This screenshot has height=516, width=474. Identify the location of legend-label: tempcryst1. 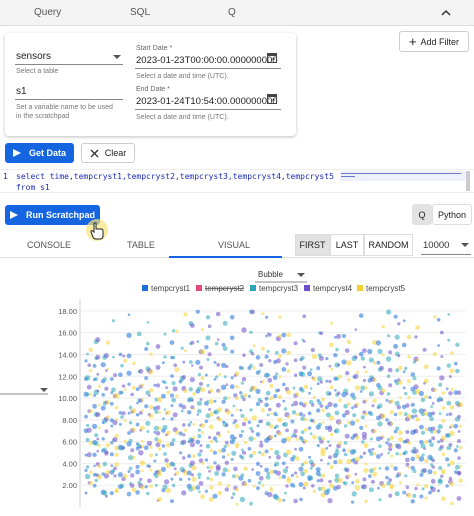
(171, 288).